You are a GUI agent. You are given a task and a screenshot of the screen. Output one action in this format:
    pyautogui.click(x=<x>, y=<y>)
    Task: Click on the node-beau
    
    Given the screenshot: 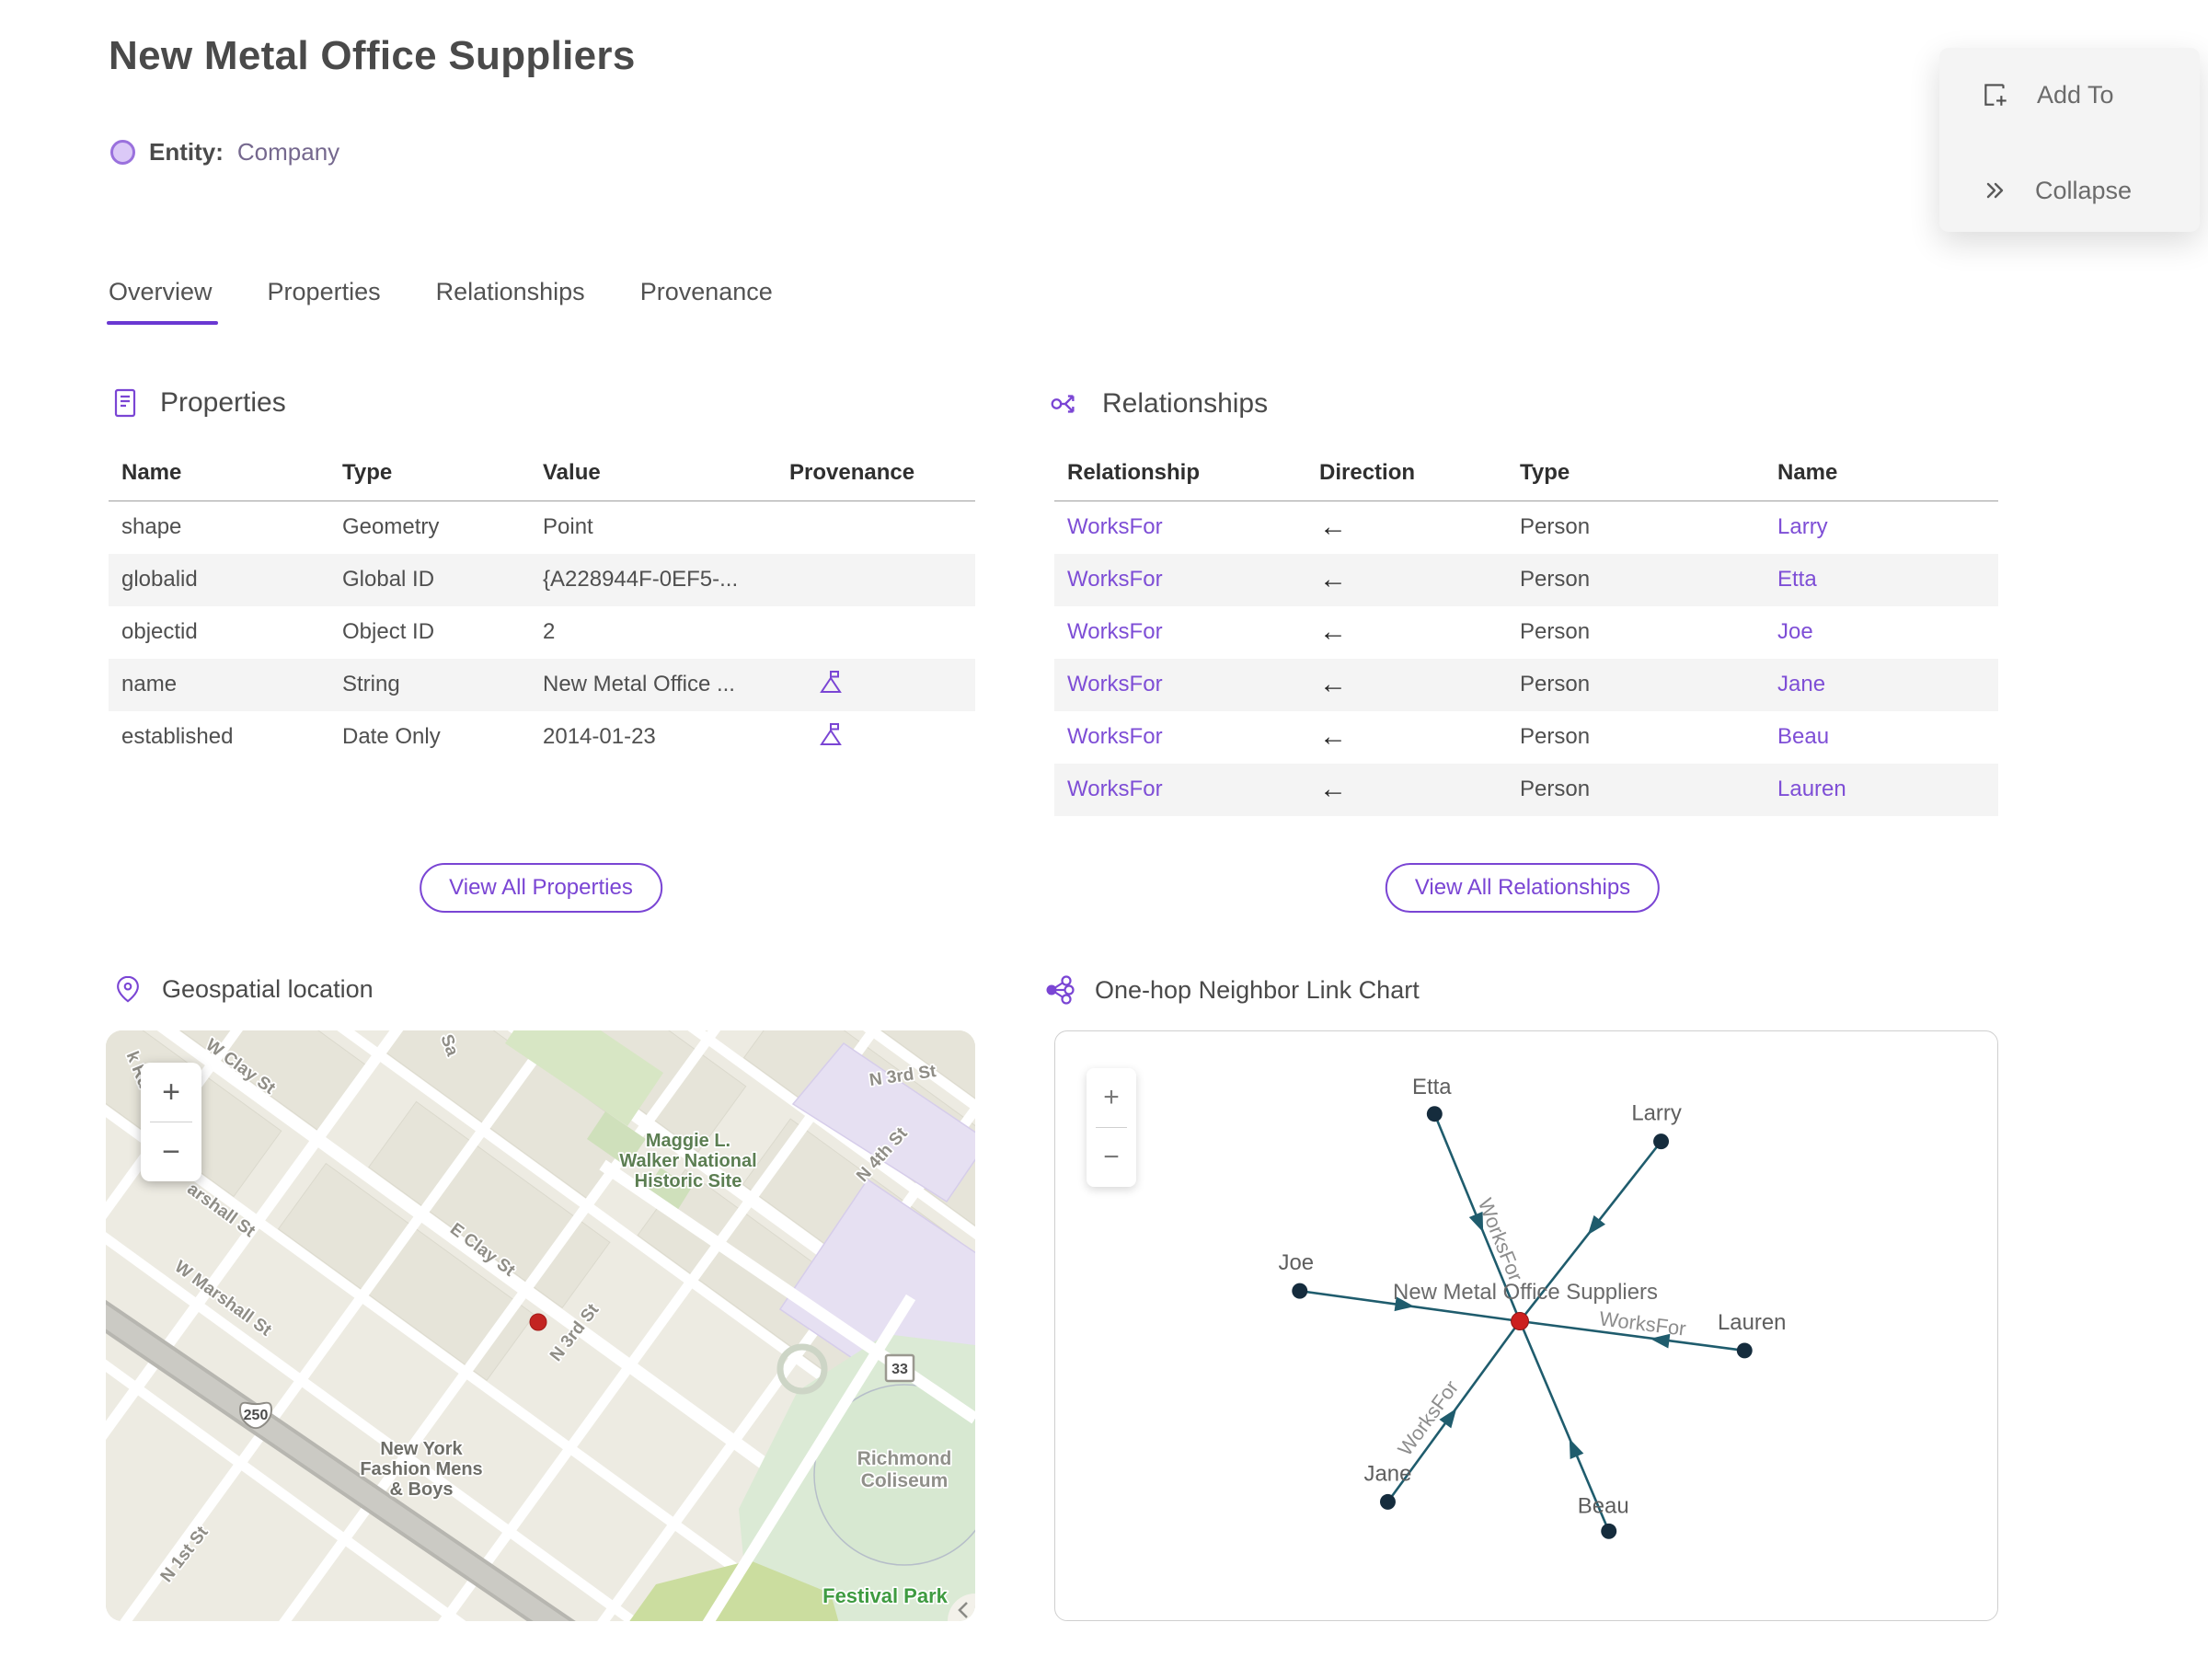 What is the action you would take?
    pyautogui.click(x=1609, y=1531)
    